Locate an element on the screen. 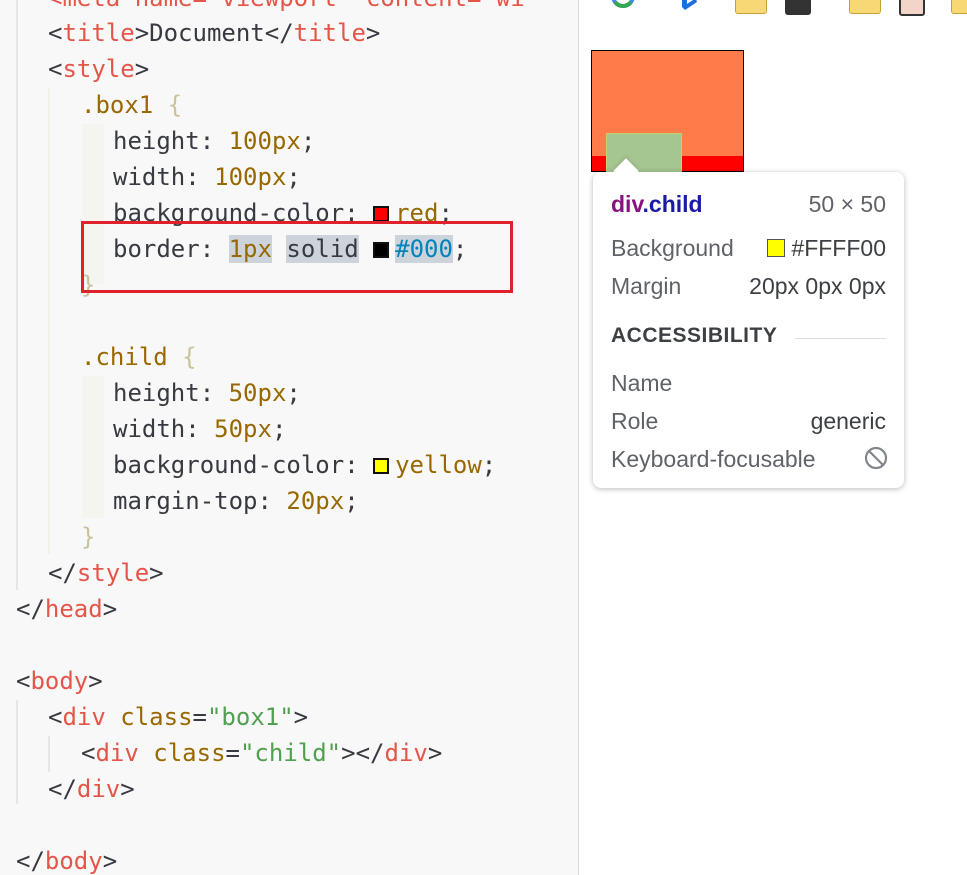 This screenshot has width=967, height=875. element-selector: div.child is located at coordinates (657, 204).